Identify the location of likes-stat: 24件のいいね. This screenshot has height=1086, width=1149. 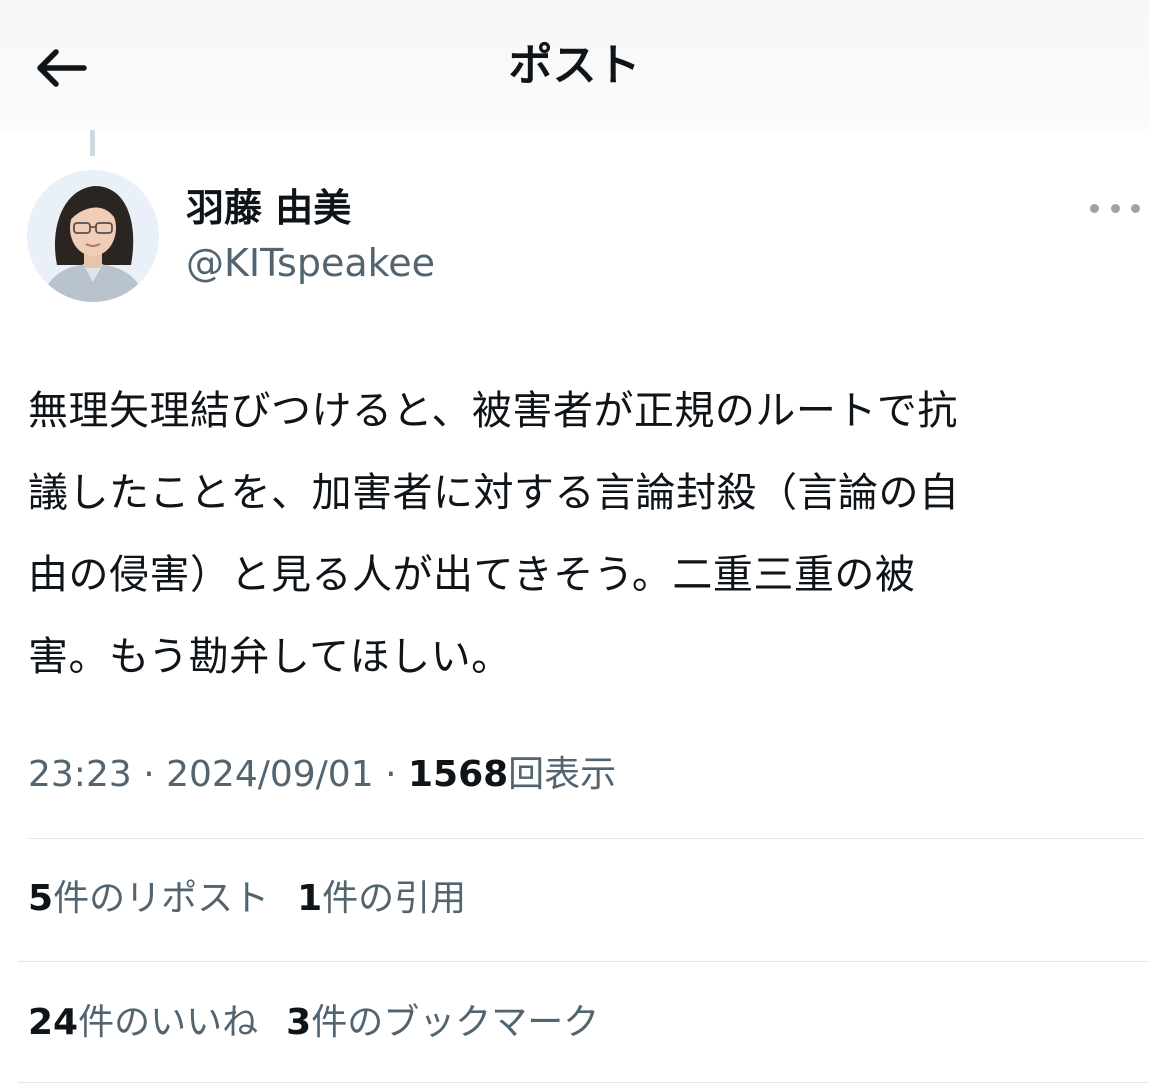
(143, 1022).